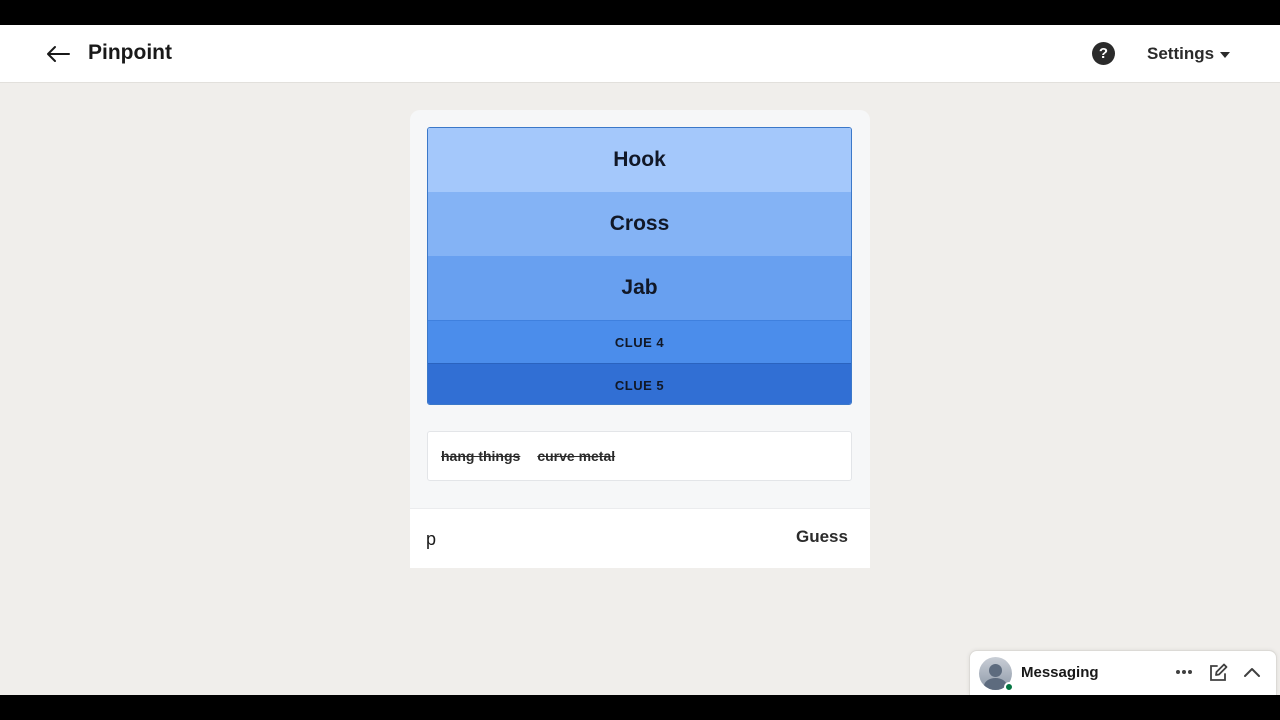 The image size is (1280, 720). I want to click on collapse-messaging-button, so click(1252, 673).